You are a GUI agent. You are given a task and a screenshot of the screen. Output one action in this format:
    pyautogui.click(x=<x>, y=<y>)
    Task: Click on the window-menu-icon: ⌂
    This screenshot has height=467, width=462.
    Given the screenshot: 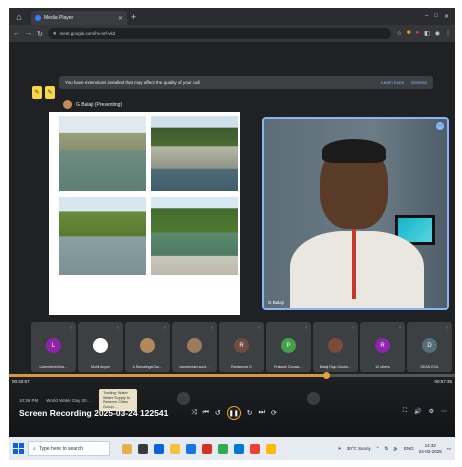 What is the action you would take?
    pyautogui.click(x=19, y=17)
    